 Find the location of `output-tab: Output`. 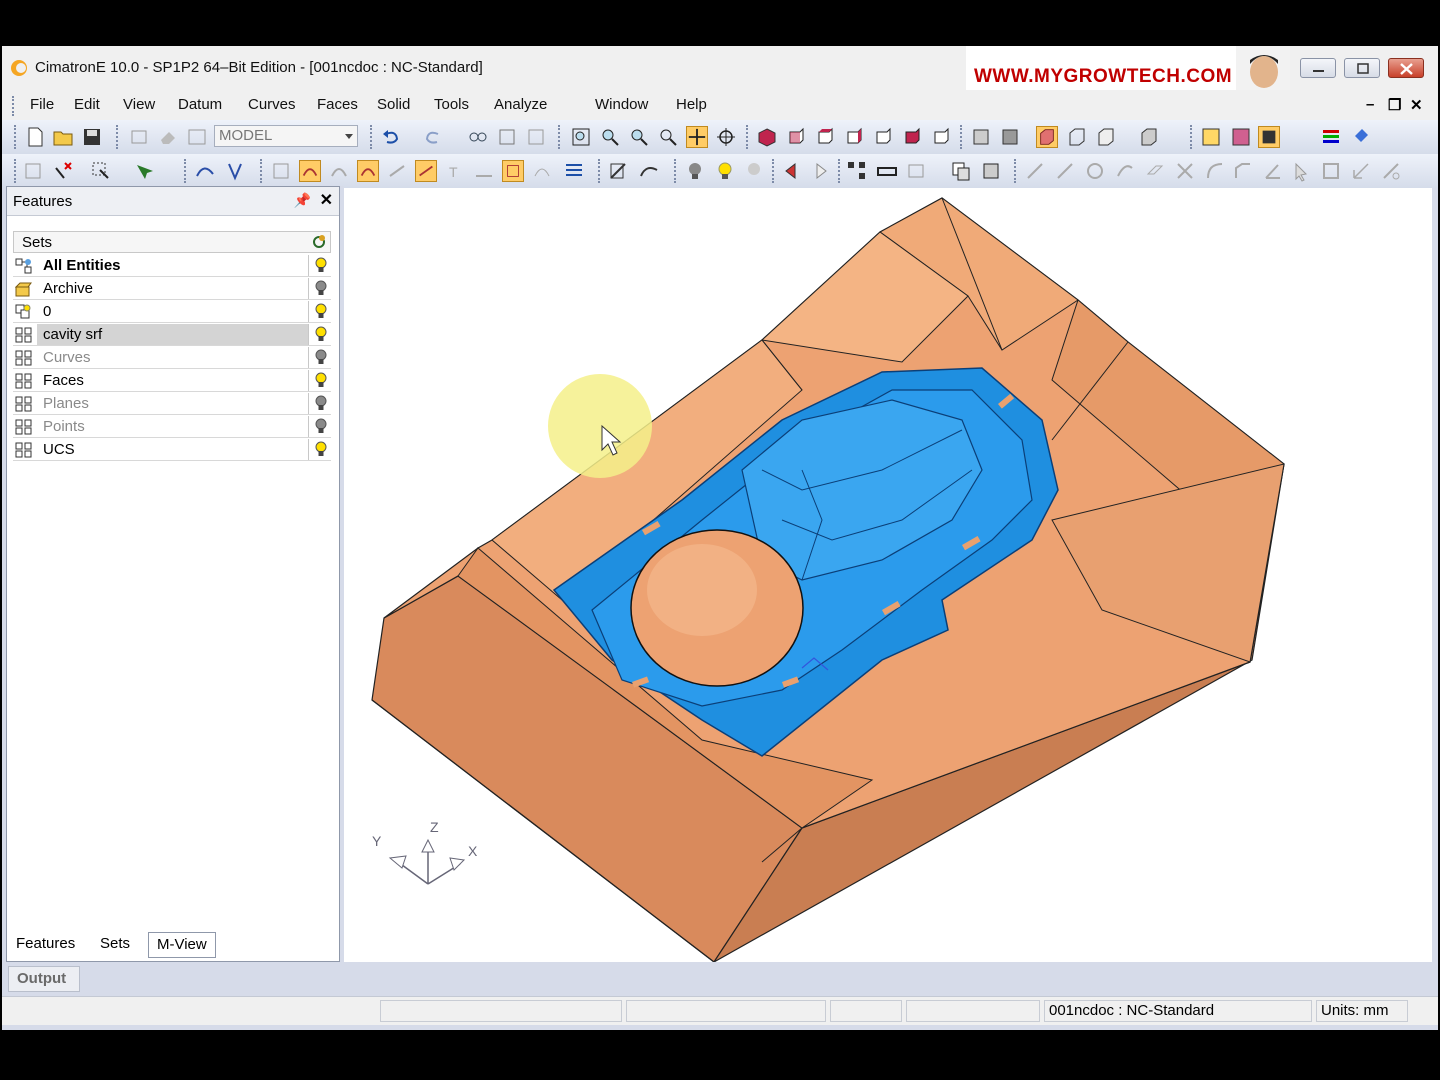

output-tab: Output is located at coordinates (44, 979).